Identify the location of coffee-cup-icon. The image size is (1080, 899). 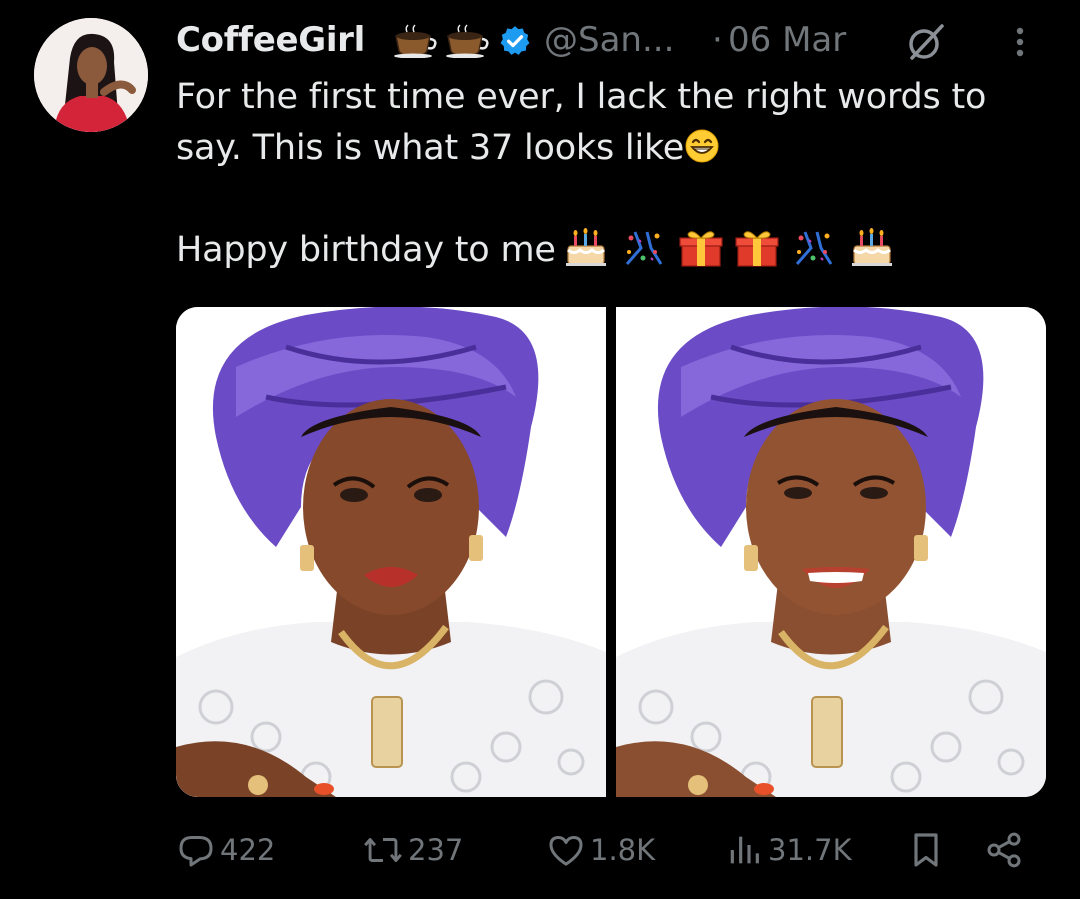
(441, 41).